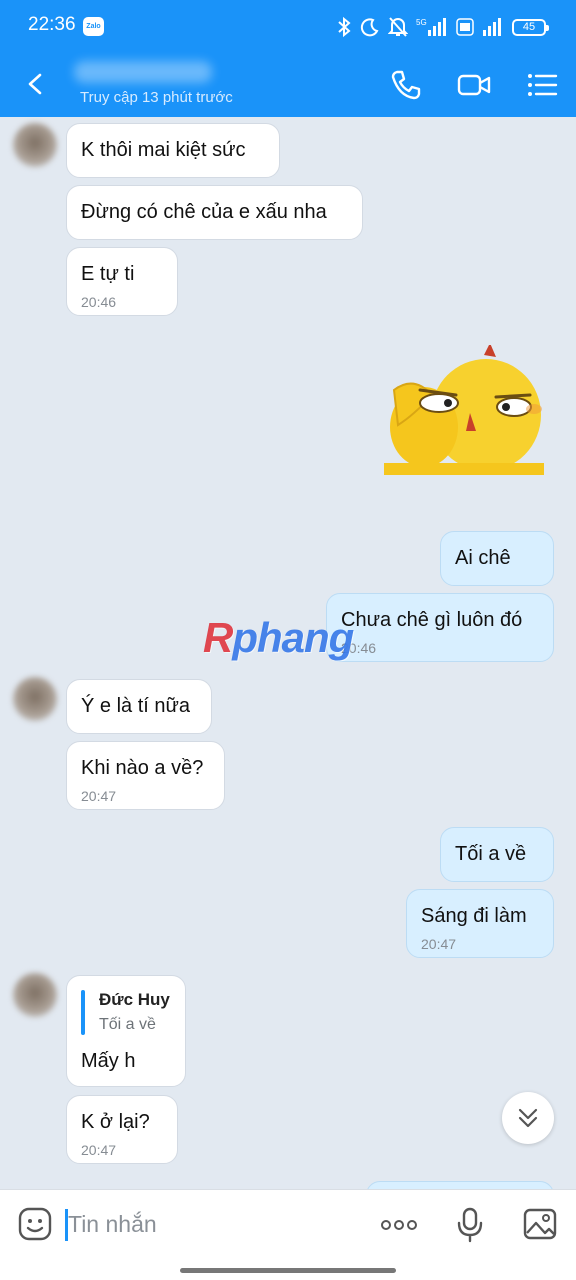  Describe the element at coordinates (540, 1224) in the screenshot. I see `image-gallery-icon` at that location.